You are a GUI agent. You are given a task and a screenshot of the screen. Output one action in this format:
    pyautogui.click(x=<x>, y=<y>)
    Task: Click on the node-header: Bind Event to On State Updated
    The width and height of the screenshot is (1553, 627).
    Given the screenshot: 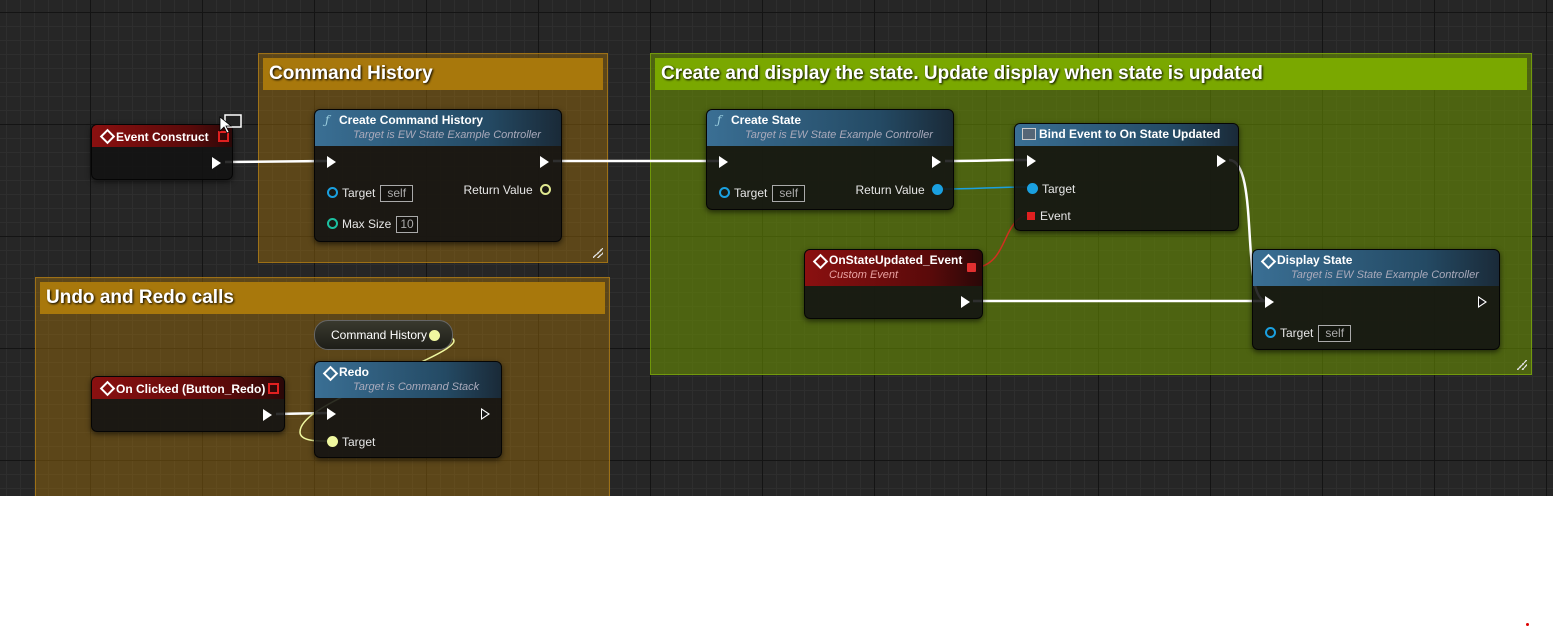 What is the action you would take?
    pyautogui.click(x=1126, y=135)
    